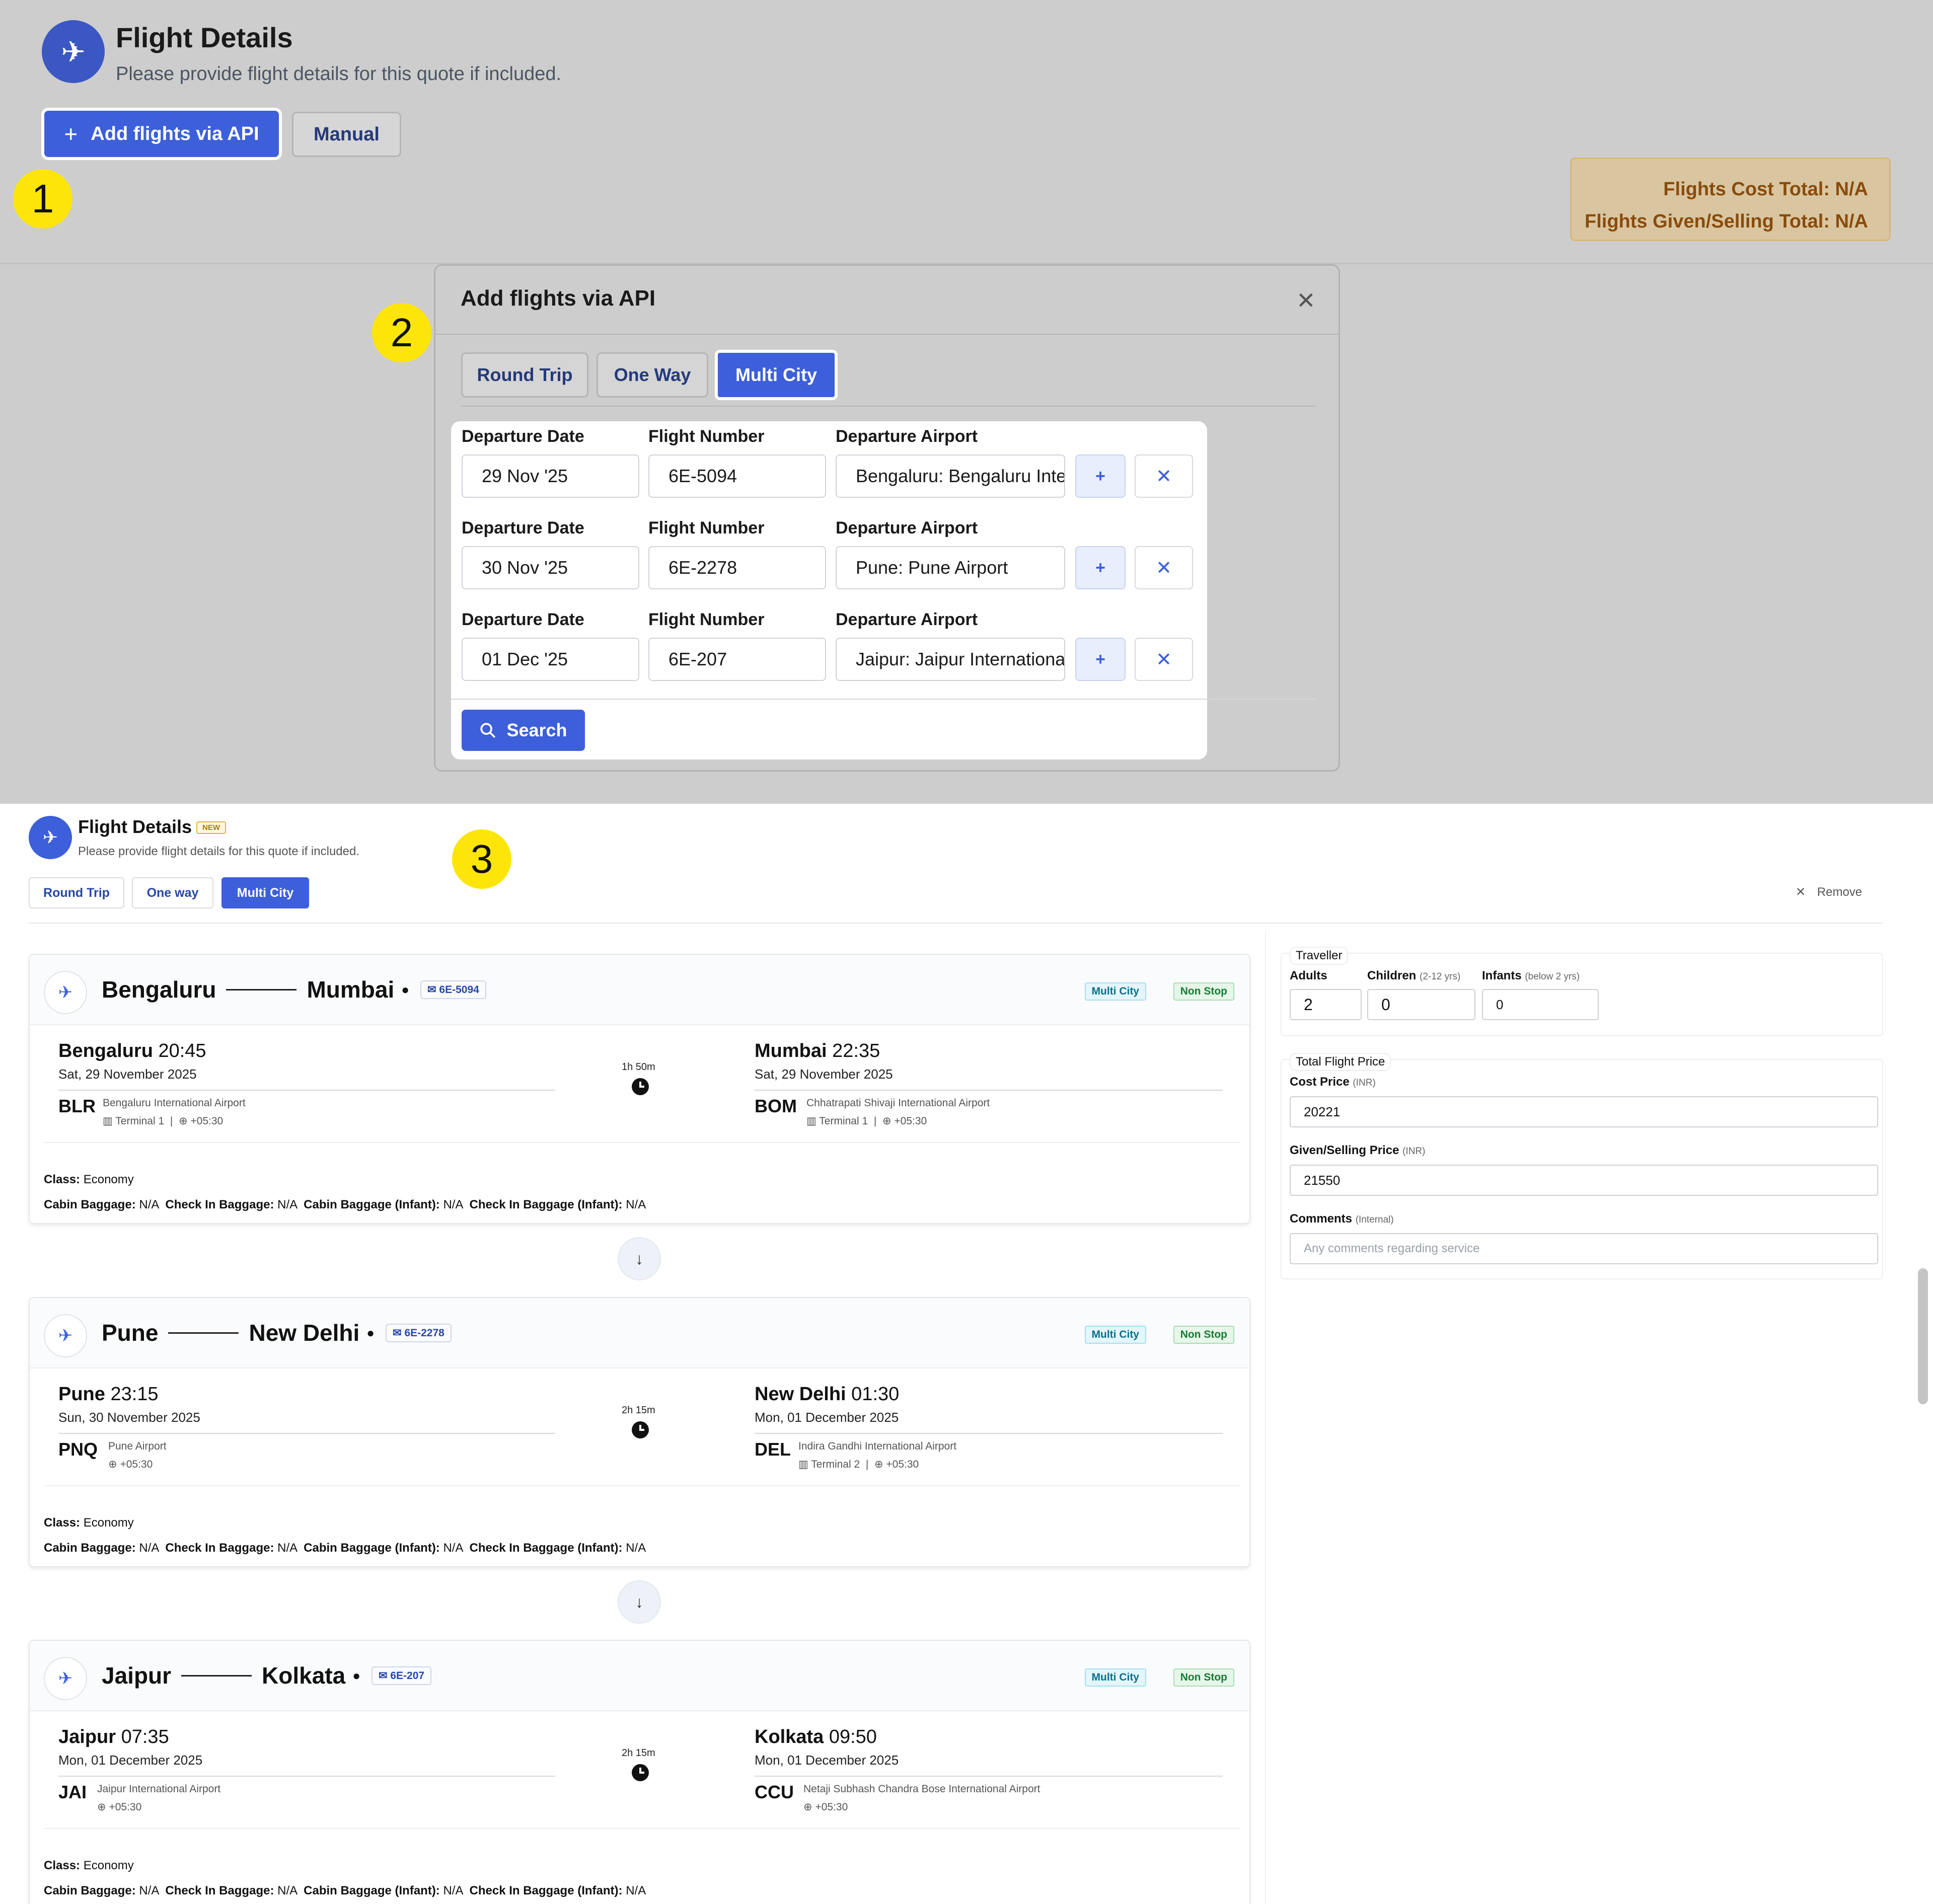  Describe the element at coordinates (219, 1890) in the screenshot. I see `checkin-baggage-label: Check In Baggage:` at that location.